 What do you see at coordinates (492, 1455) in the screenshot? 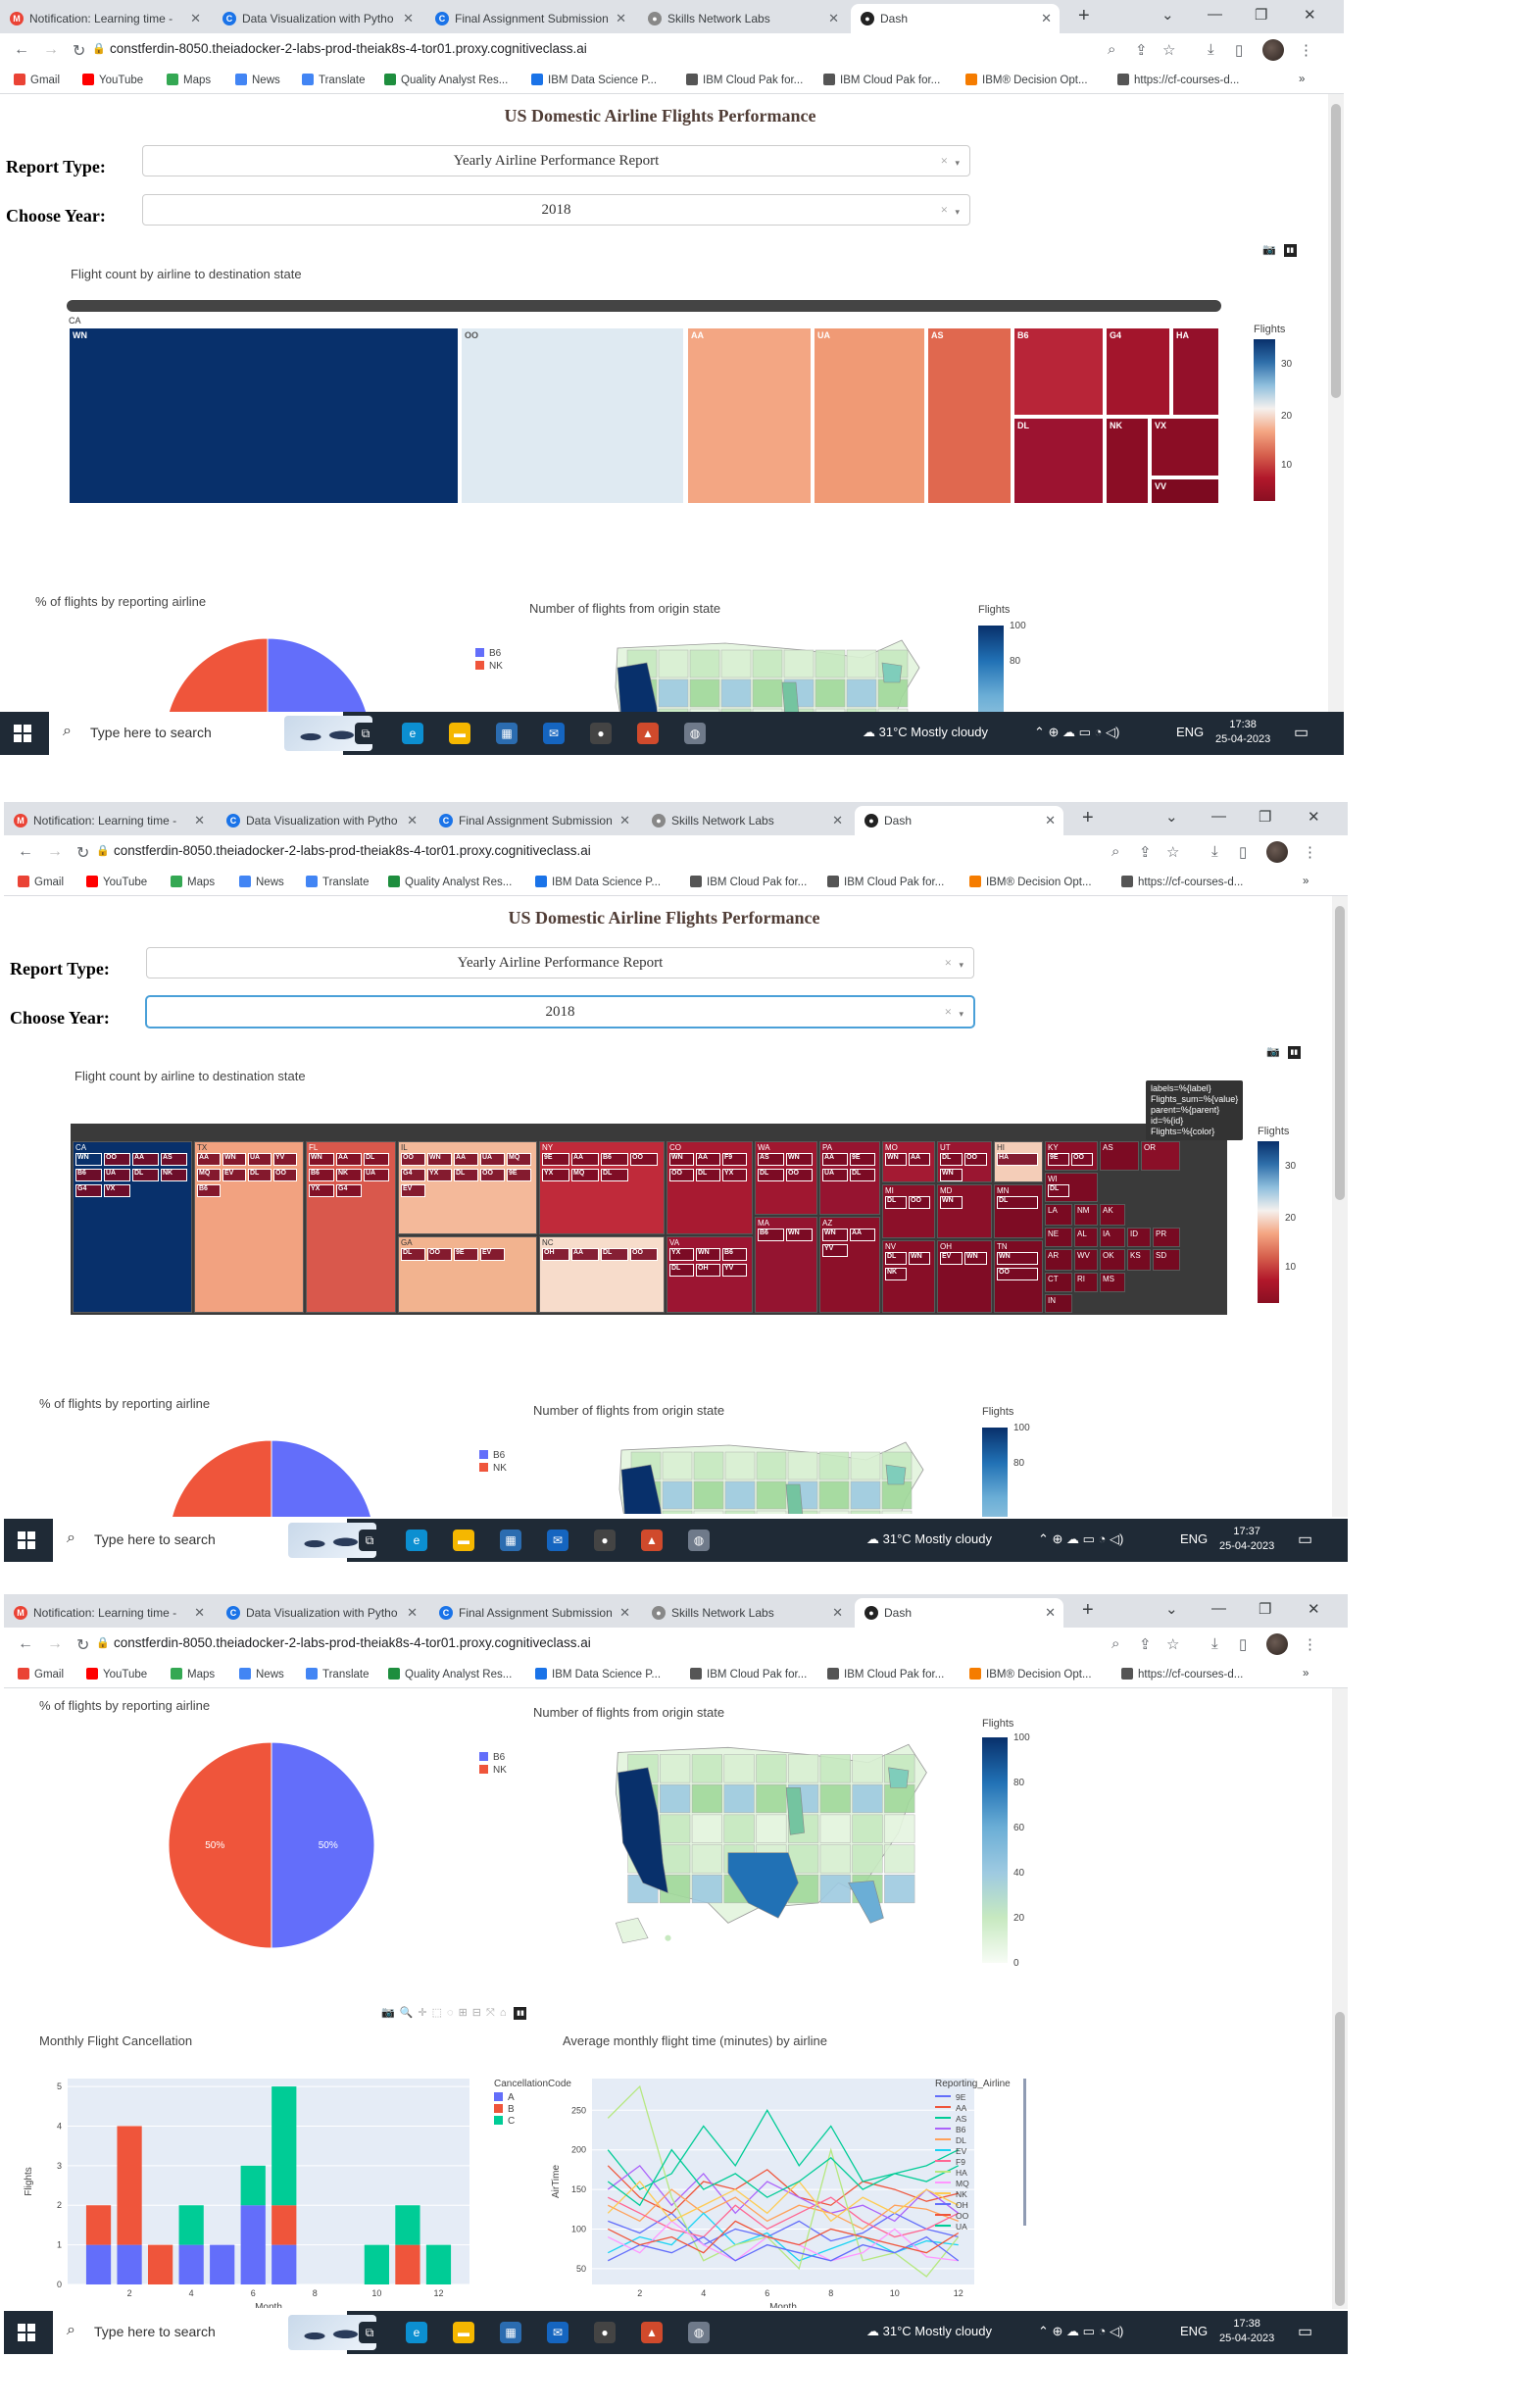
I see `pie-legend-item: B6` at bounding box center [492, 1455].